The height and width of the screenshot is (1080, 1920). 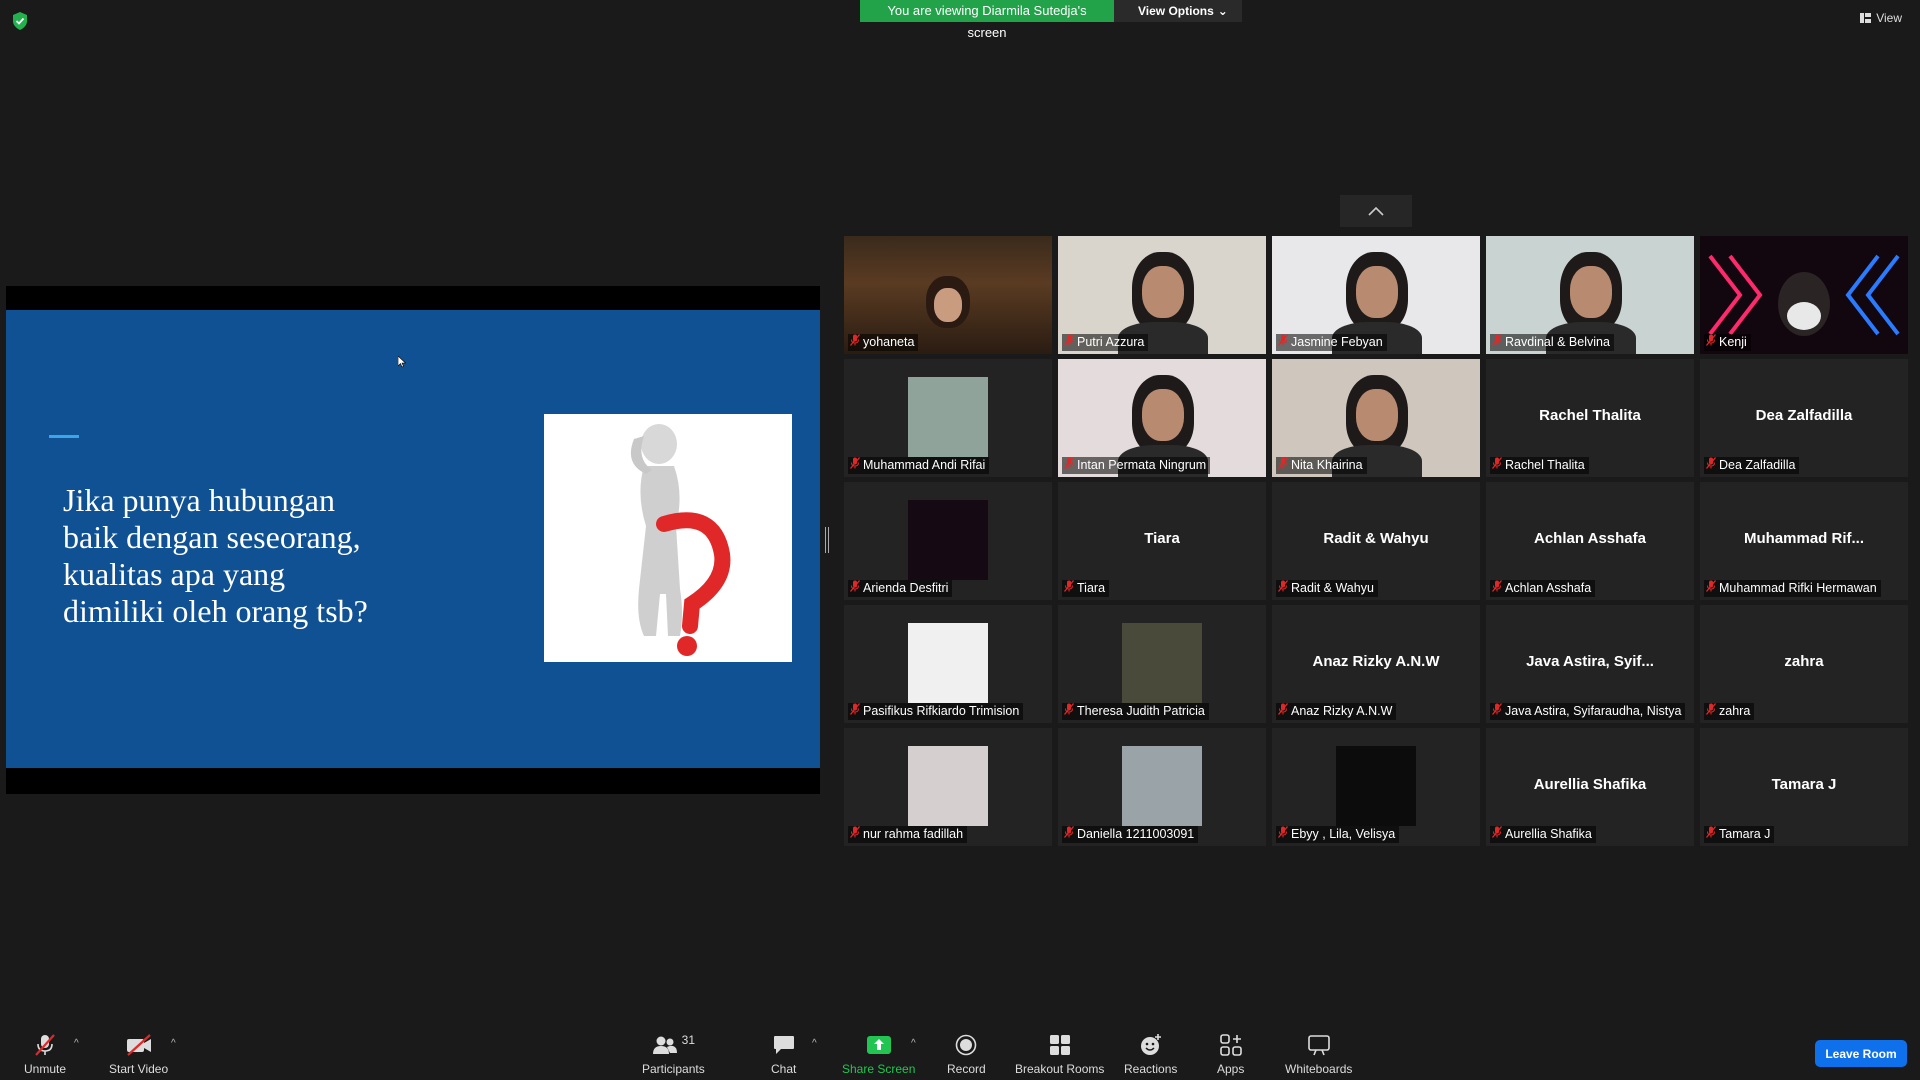 What do you see at coordinates (173, 1043) in the screenshot?
I see `video-options-caret-icon: ^` at bounding box center [173, 1043].